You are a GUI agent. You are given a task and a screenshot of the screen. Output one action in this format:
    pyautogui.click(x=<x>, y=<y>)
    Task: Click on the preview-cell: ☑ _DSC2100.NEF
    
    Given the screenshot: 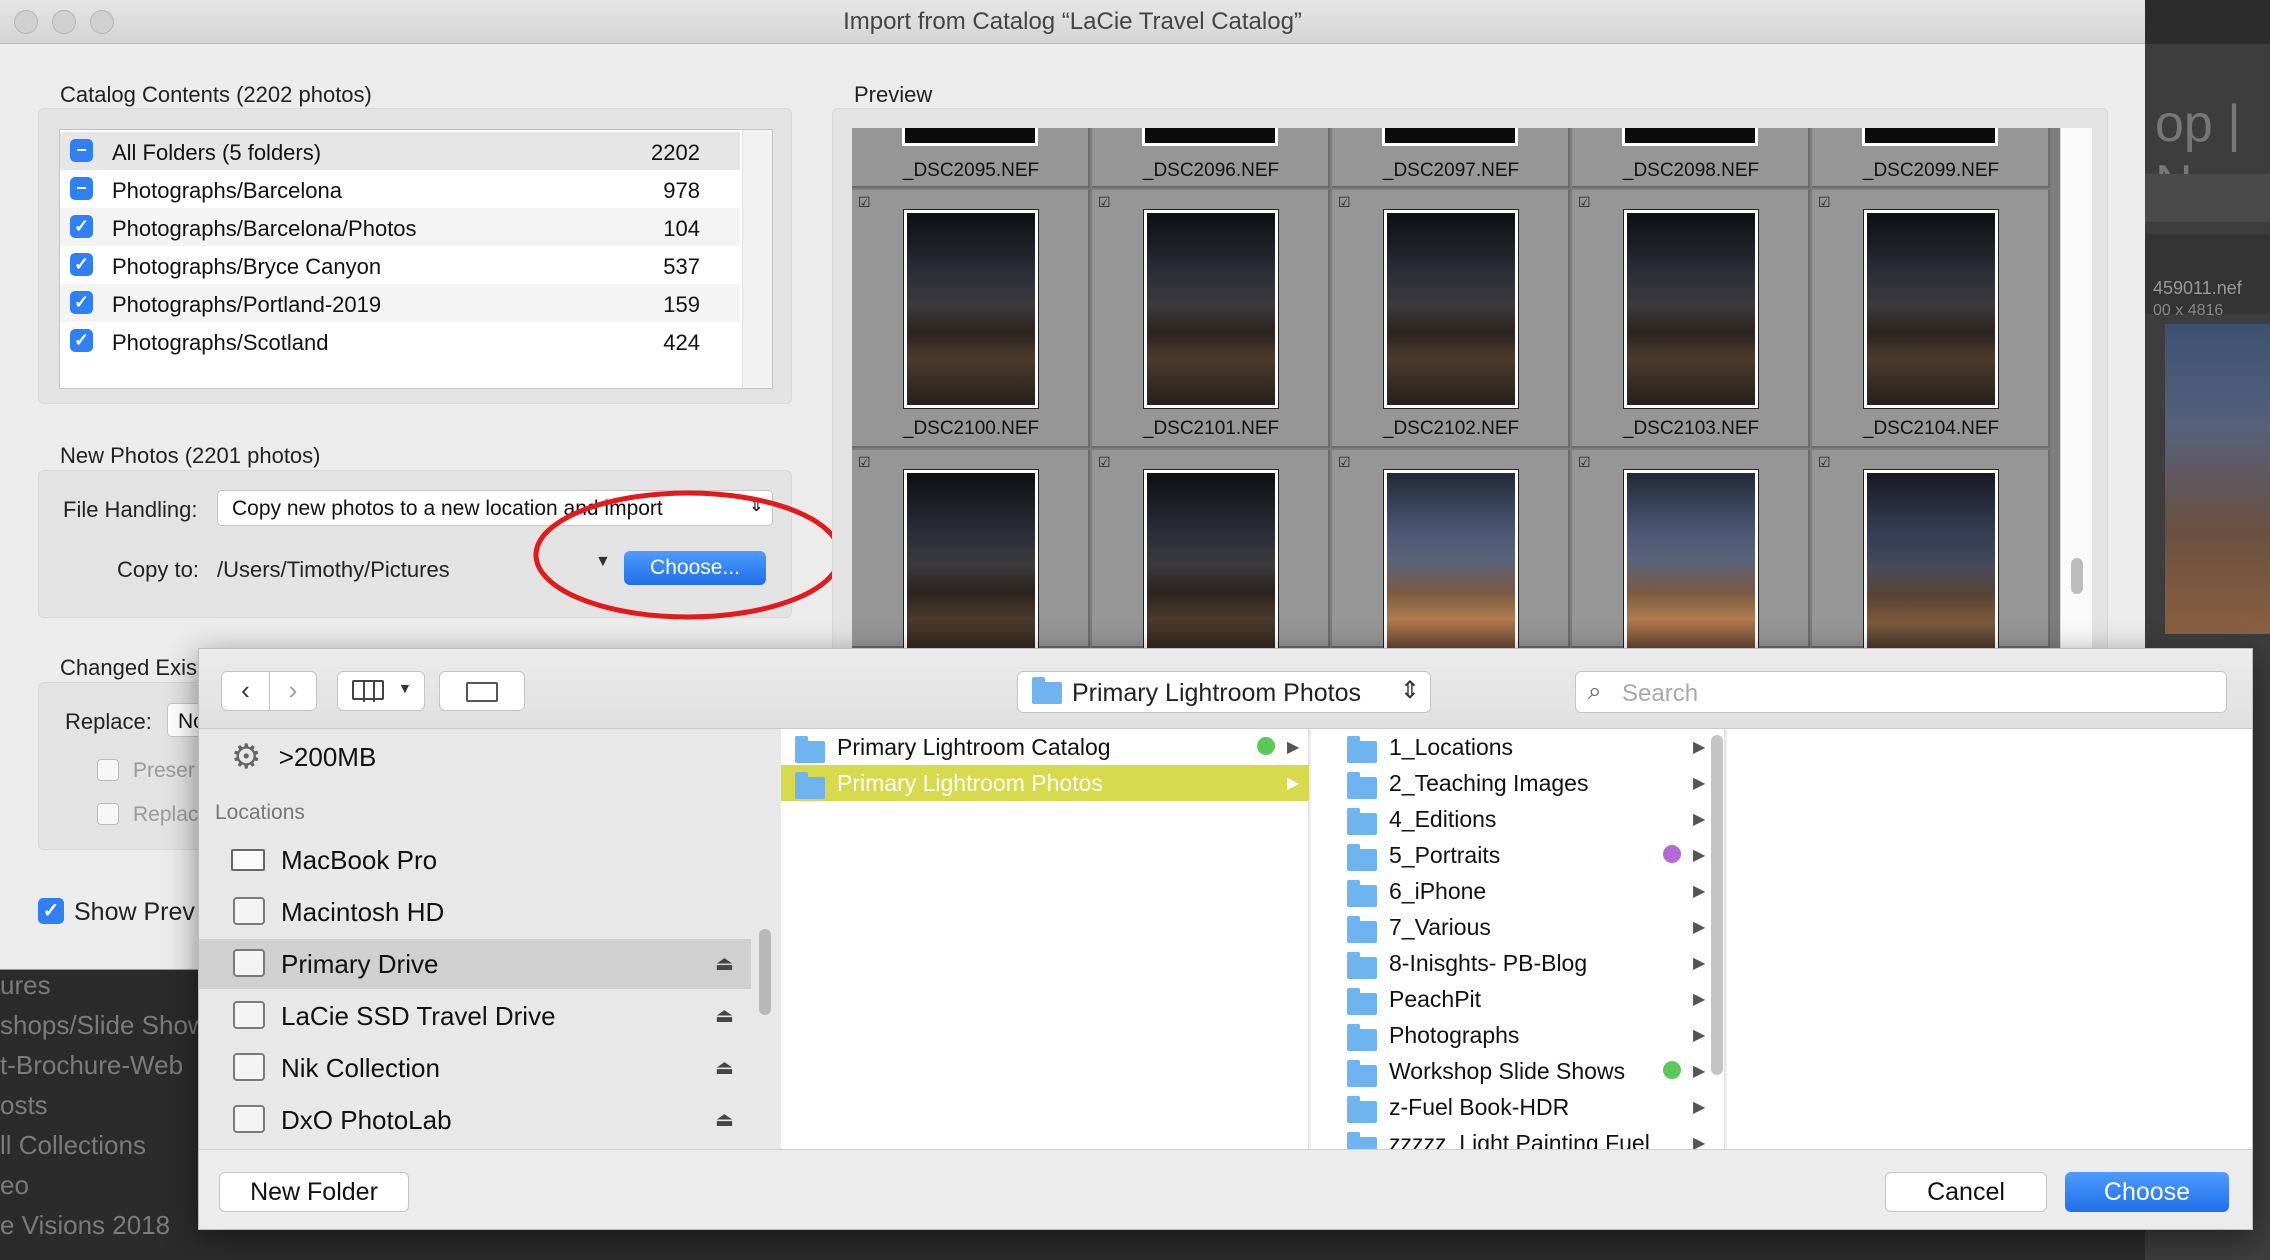 What is the action you would take?
    pyautogui.click(x=971, y=319)
    